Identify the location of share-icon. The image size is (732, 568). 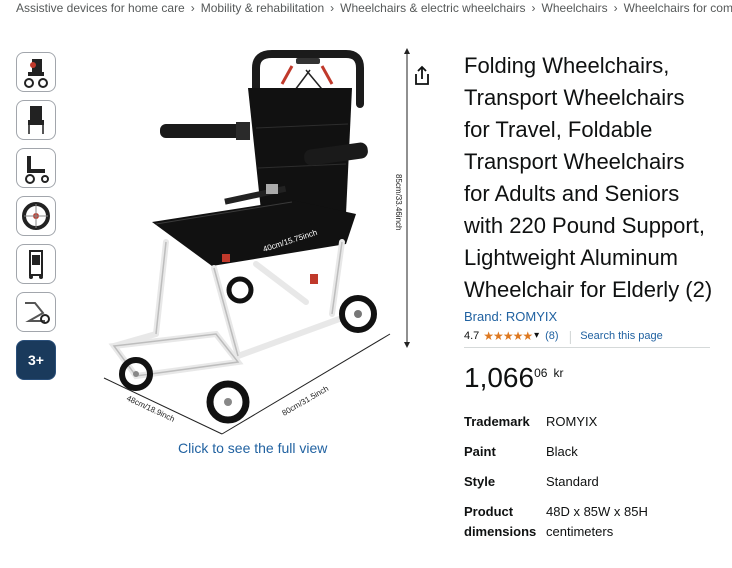
(422, 75).